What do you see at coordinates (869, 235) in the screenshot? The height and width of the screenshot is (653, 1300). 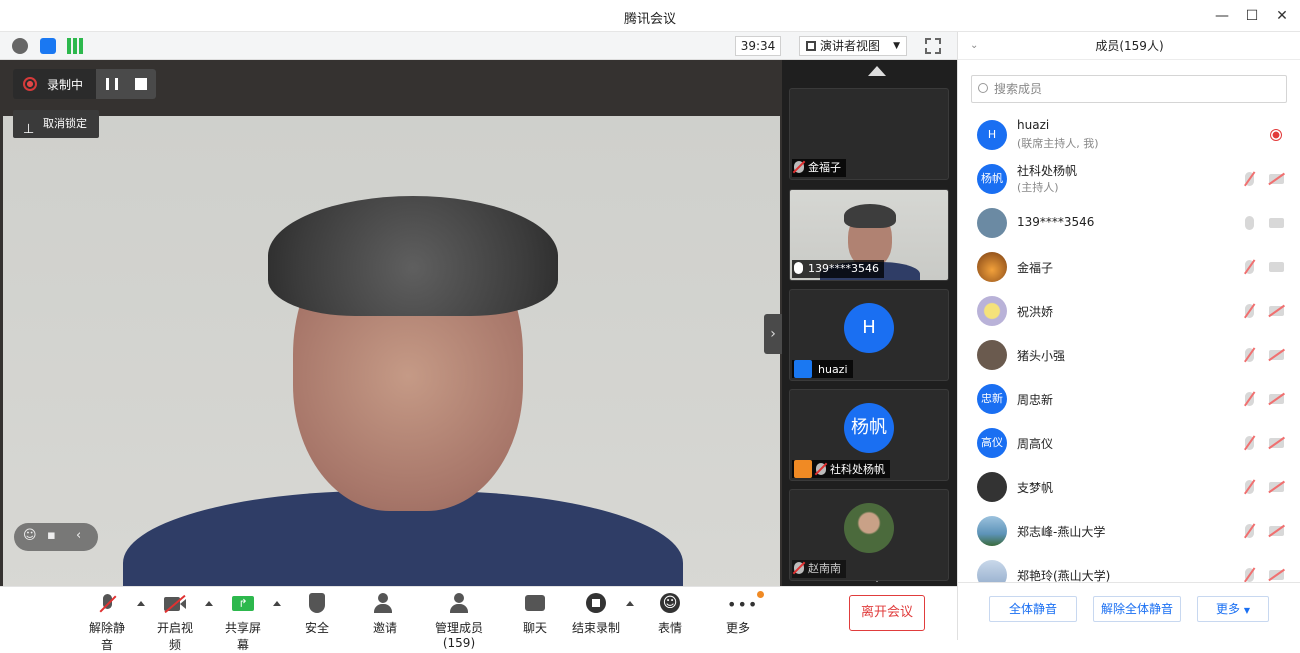 I see `participant-tile: 139****3546` at bounding box center [869, 235].